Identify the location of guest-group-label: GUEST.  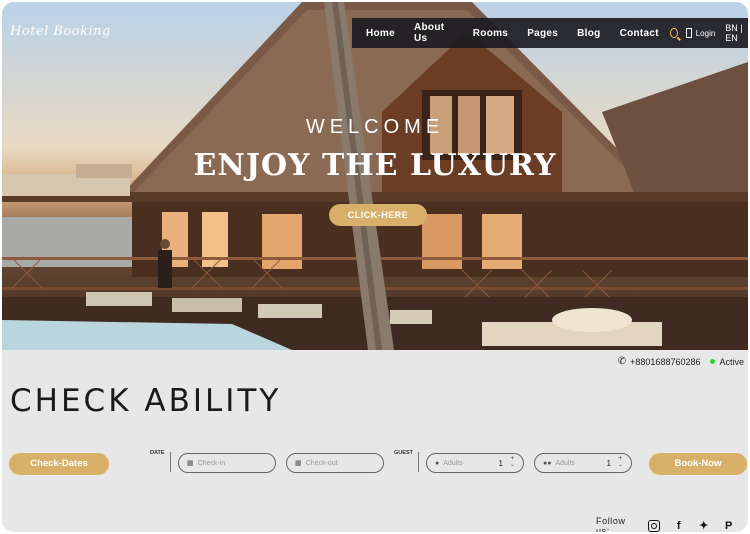
(403, 453).